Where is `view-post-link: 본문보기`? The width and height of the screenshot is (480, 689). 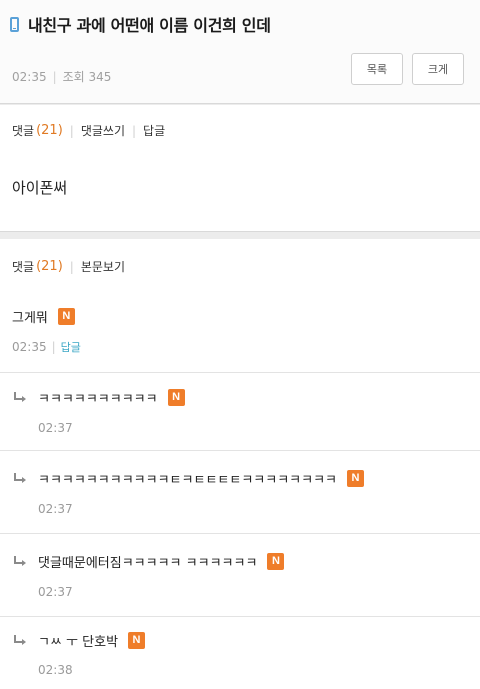 view-post-link: 본문보기 is located at coordinates (103, 266).